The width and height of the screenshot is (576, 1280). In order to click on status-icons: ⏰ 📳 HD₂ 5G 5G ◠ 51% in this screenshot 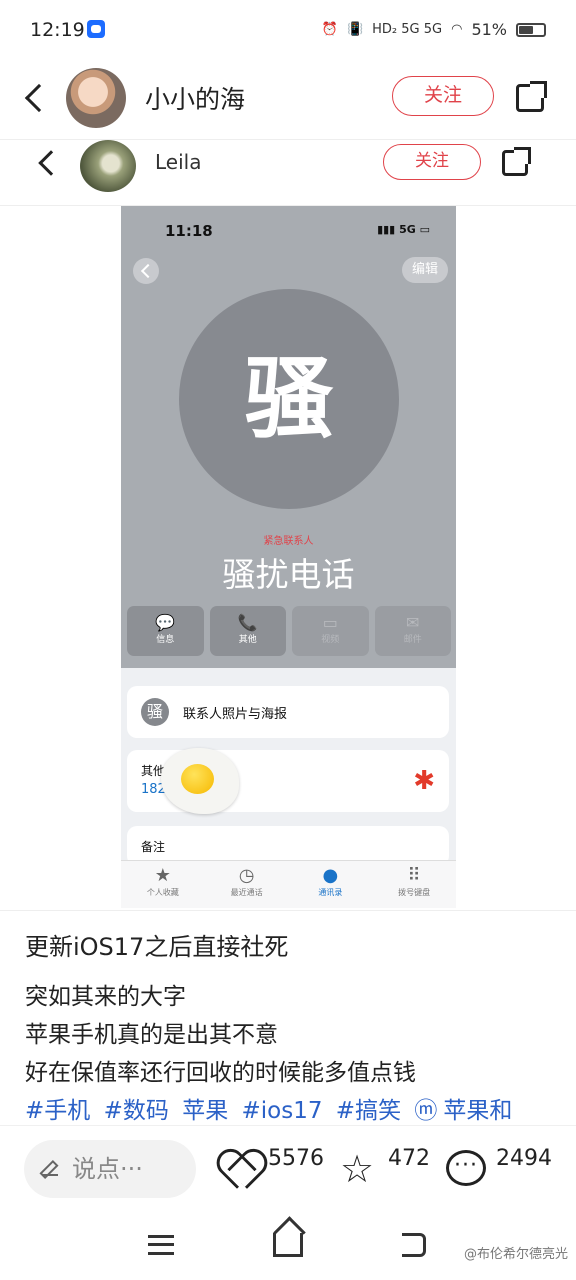, I will do `click(434, 29)`.